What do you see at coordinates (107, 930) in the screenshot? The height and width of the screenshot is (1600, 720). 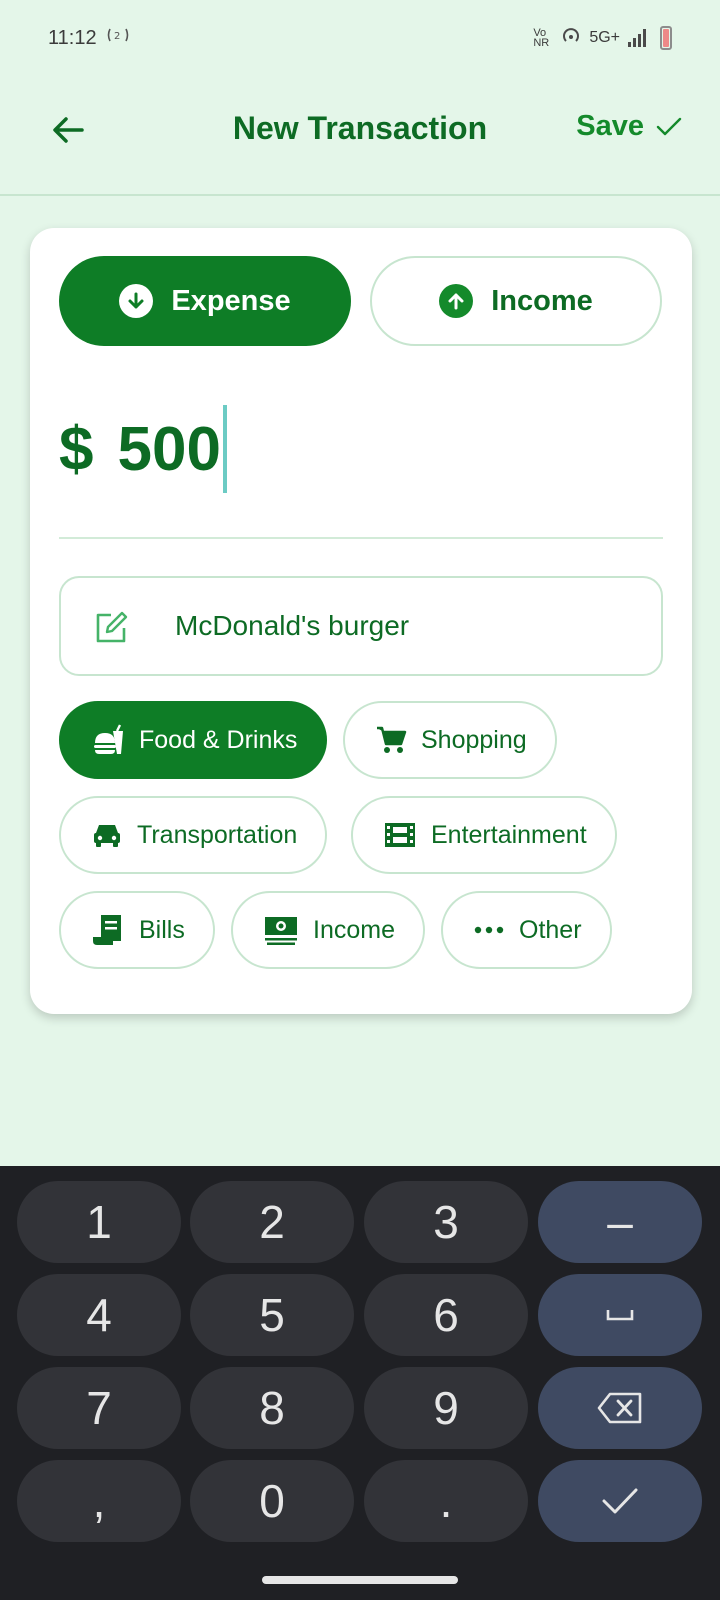 I see `receipt-icon` at bounding box center [107, 930].